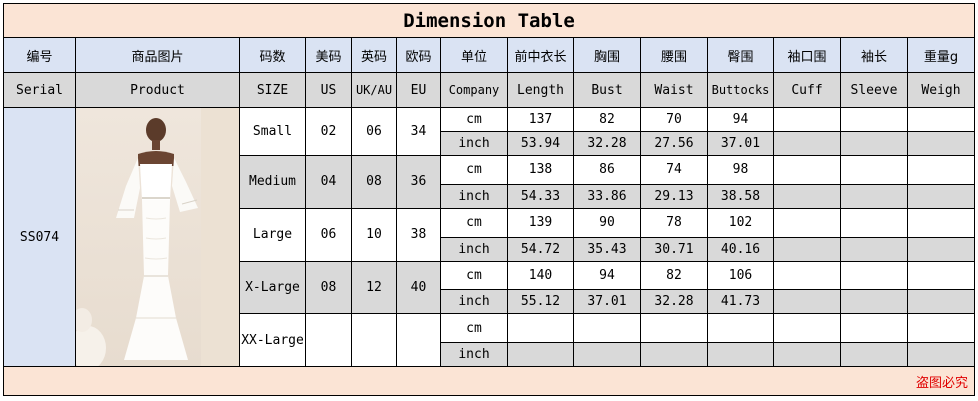  What do you see at coordinates (374, 90) in the screenshot?
I see `header-uk: UK/AU` at bounding box center [374, 90].